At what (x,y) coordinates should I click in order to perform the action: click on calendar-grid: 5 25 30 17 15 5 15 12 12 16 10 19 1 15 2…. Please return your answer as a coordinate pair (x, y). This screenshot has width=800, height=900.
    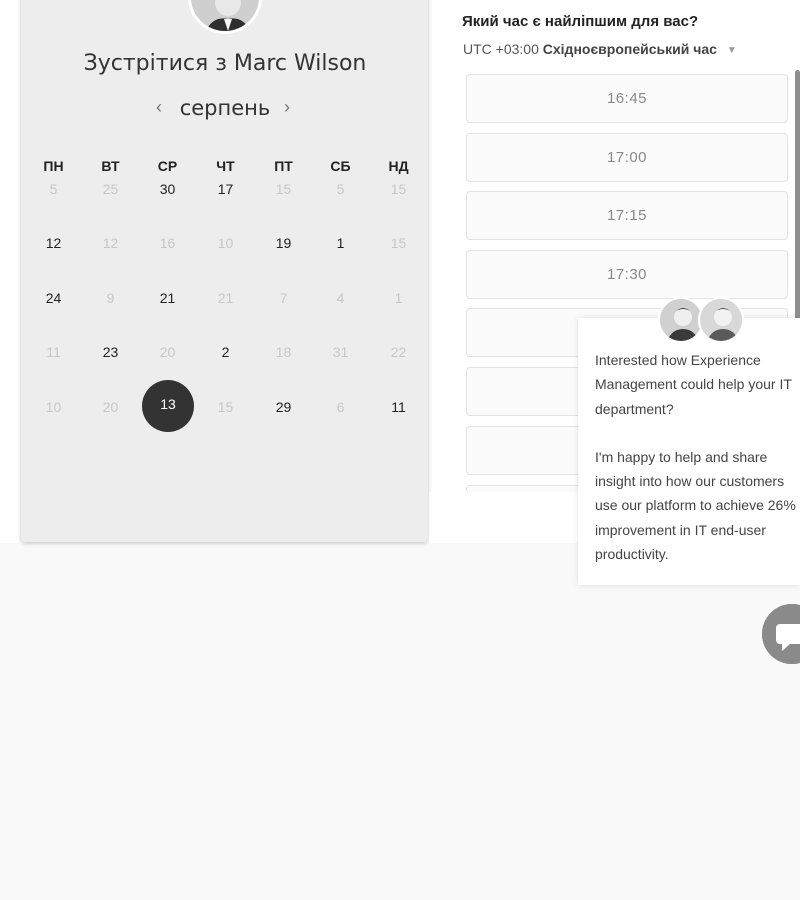
    Looking at the image, I should click on (226, 308).